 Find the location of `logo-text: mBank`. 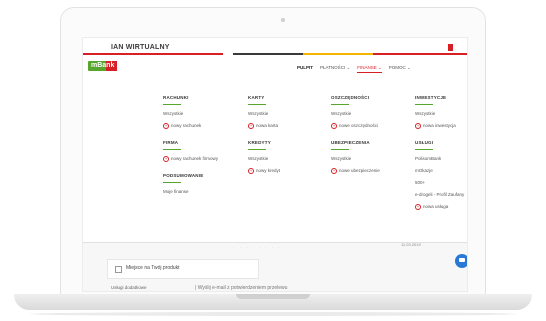

logo-text: mBank is located at coordinates (103, 65).